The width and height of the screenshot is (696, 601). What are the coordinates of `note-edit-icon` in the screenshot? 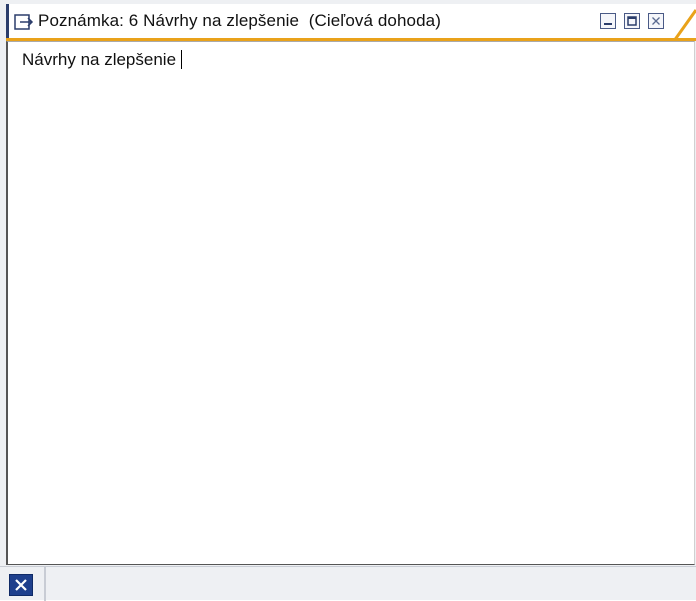 It's located at (24, 22).